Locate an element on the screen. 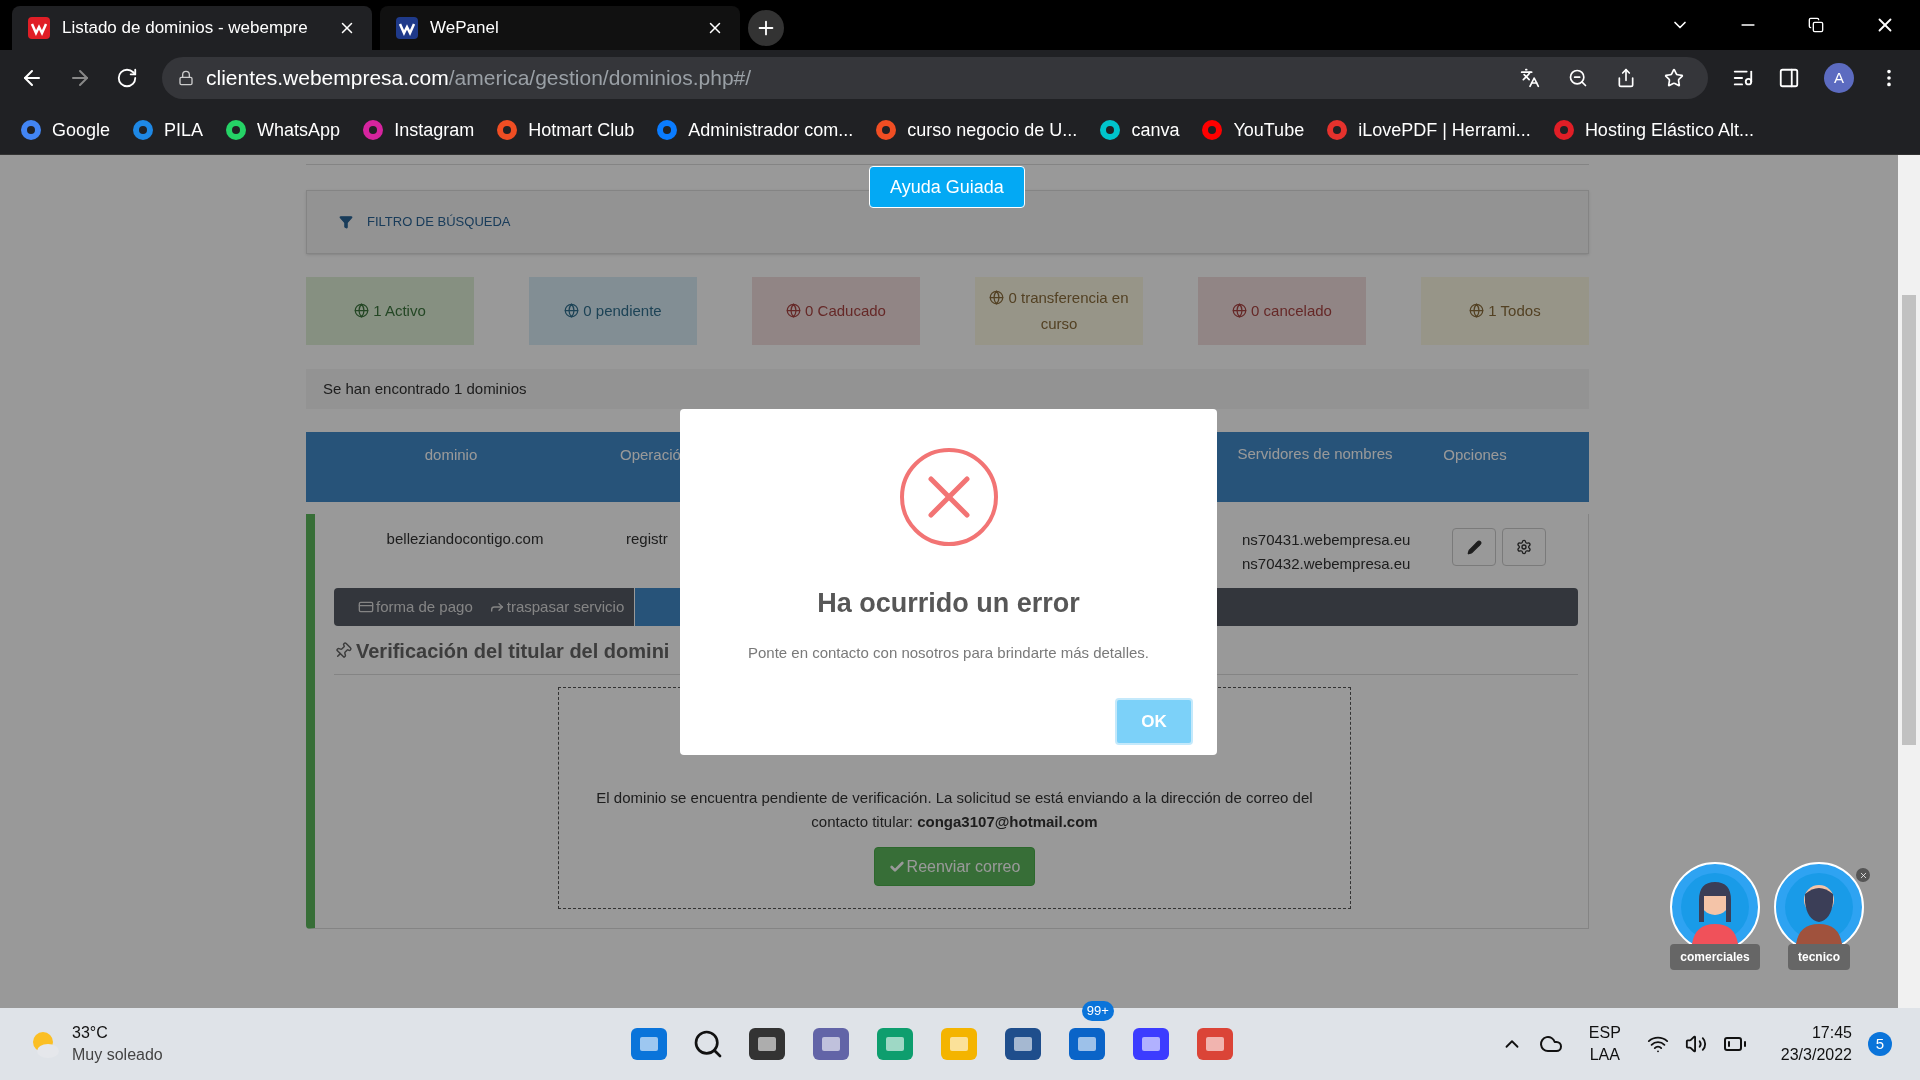  share-icon is located at coordinates (1626, 78).